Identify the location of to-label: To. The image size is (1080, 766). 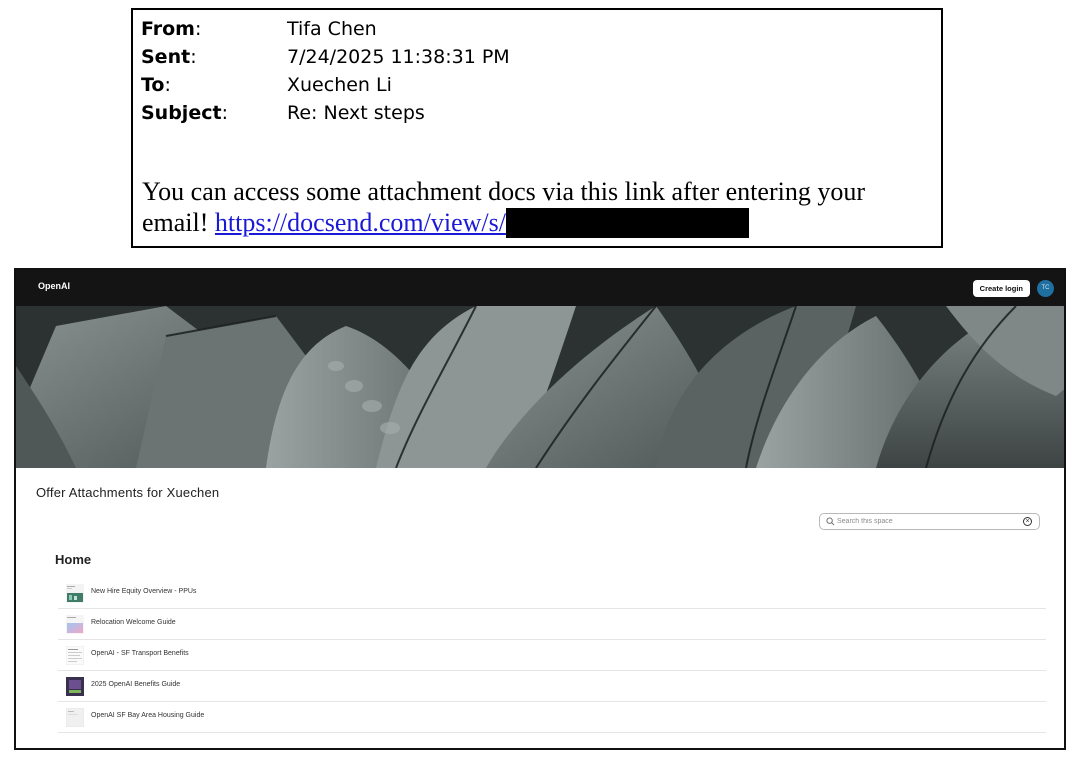
(153, 85).